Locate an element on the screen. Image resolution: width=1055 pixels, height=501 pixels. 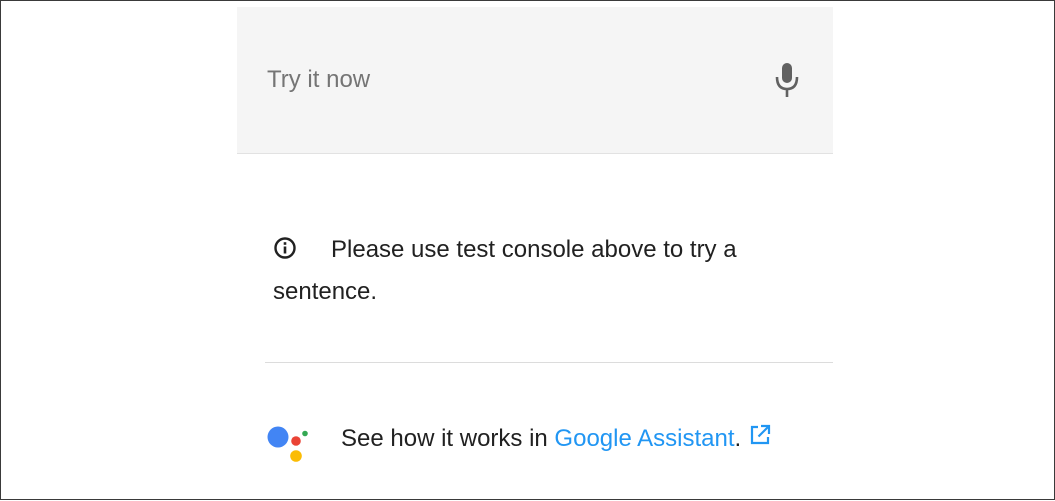
google-assistant-link: Google Assistant is located at coordinates (644, 438).